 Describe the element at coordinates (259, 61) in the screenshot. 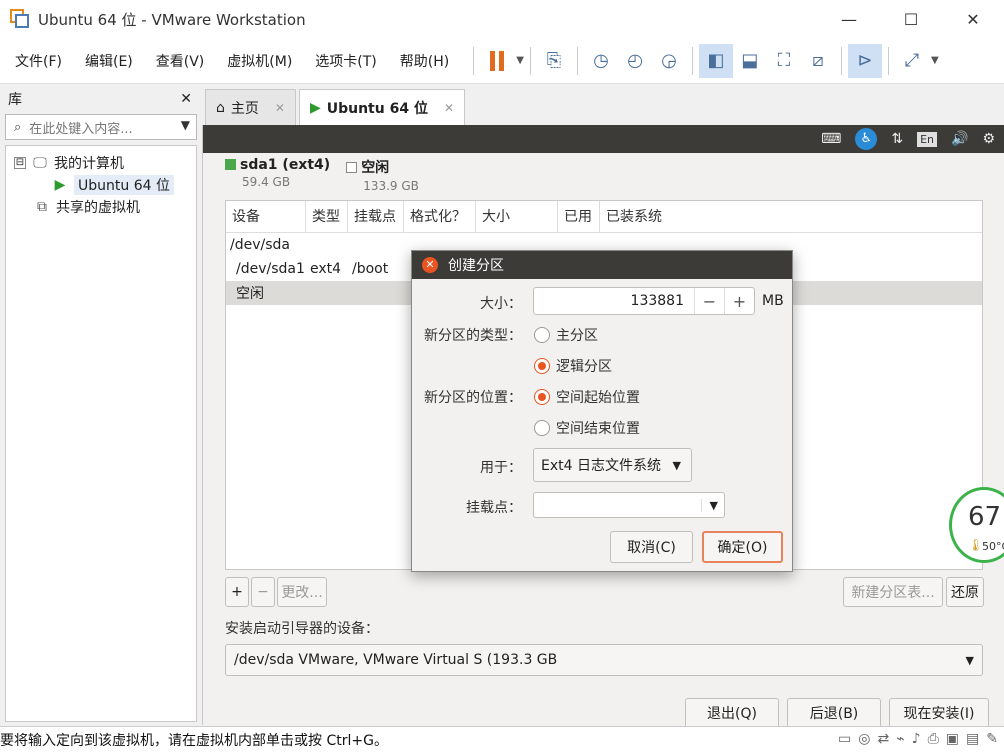

I see `menu-vm: 虚拟机(M)` at that location.